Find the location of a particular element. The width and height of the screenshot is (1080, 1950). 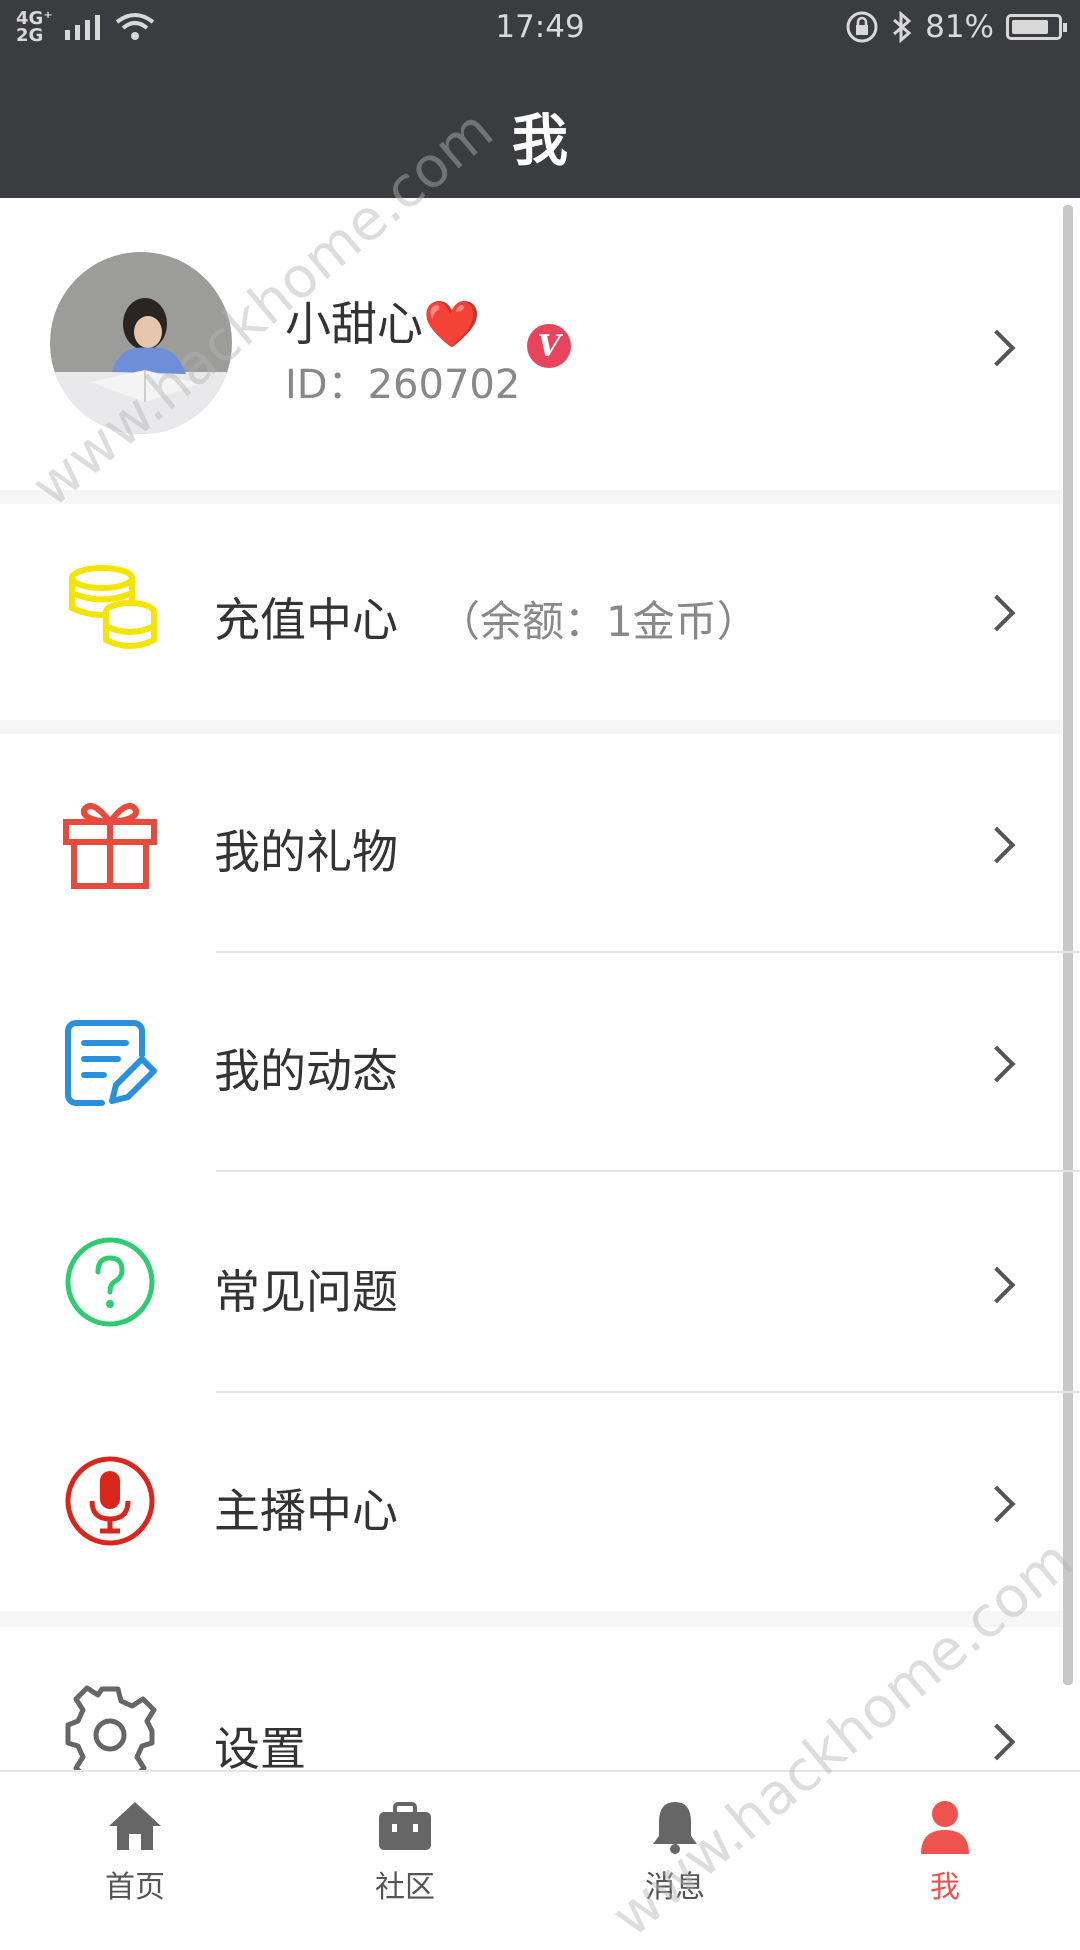

gift-icon is located at coordinates (110, 846).